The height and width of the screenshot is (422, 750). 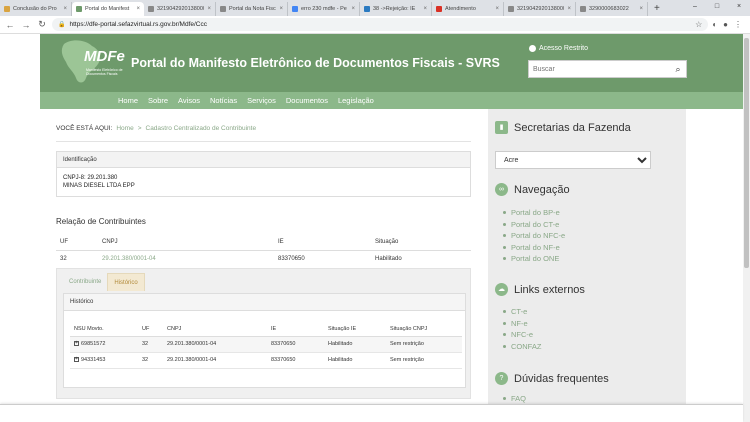 I want to click on browser-tab: 38 ->Rejeição: IE ×, so click(x=396, y=9).